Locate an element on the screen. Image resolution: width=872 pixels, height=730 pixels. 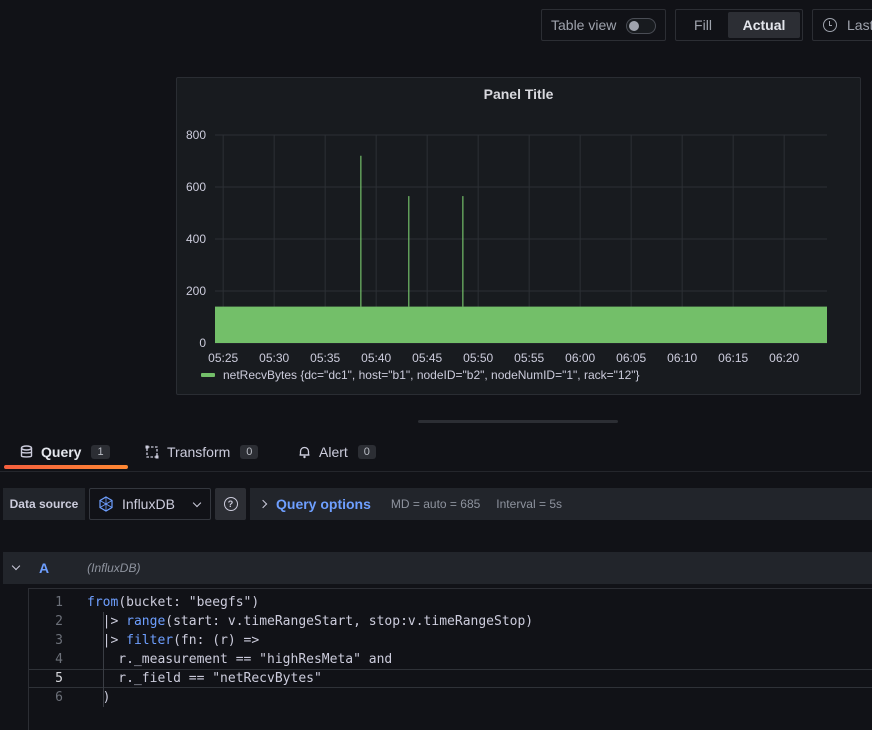
database-icon is located at coordinates (26, 451).